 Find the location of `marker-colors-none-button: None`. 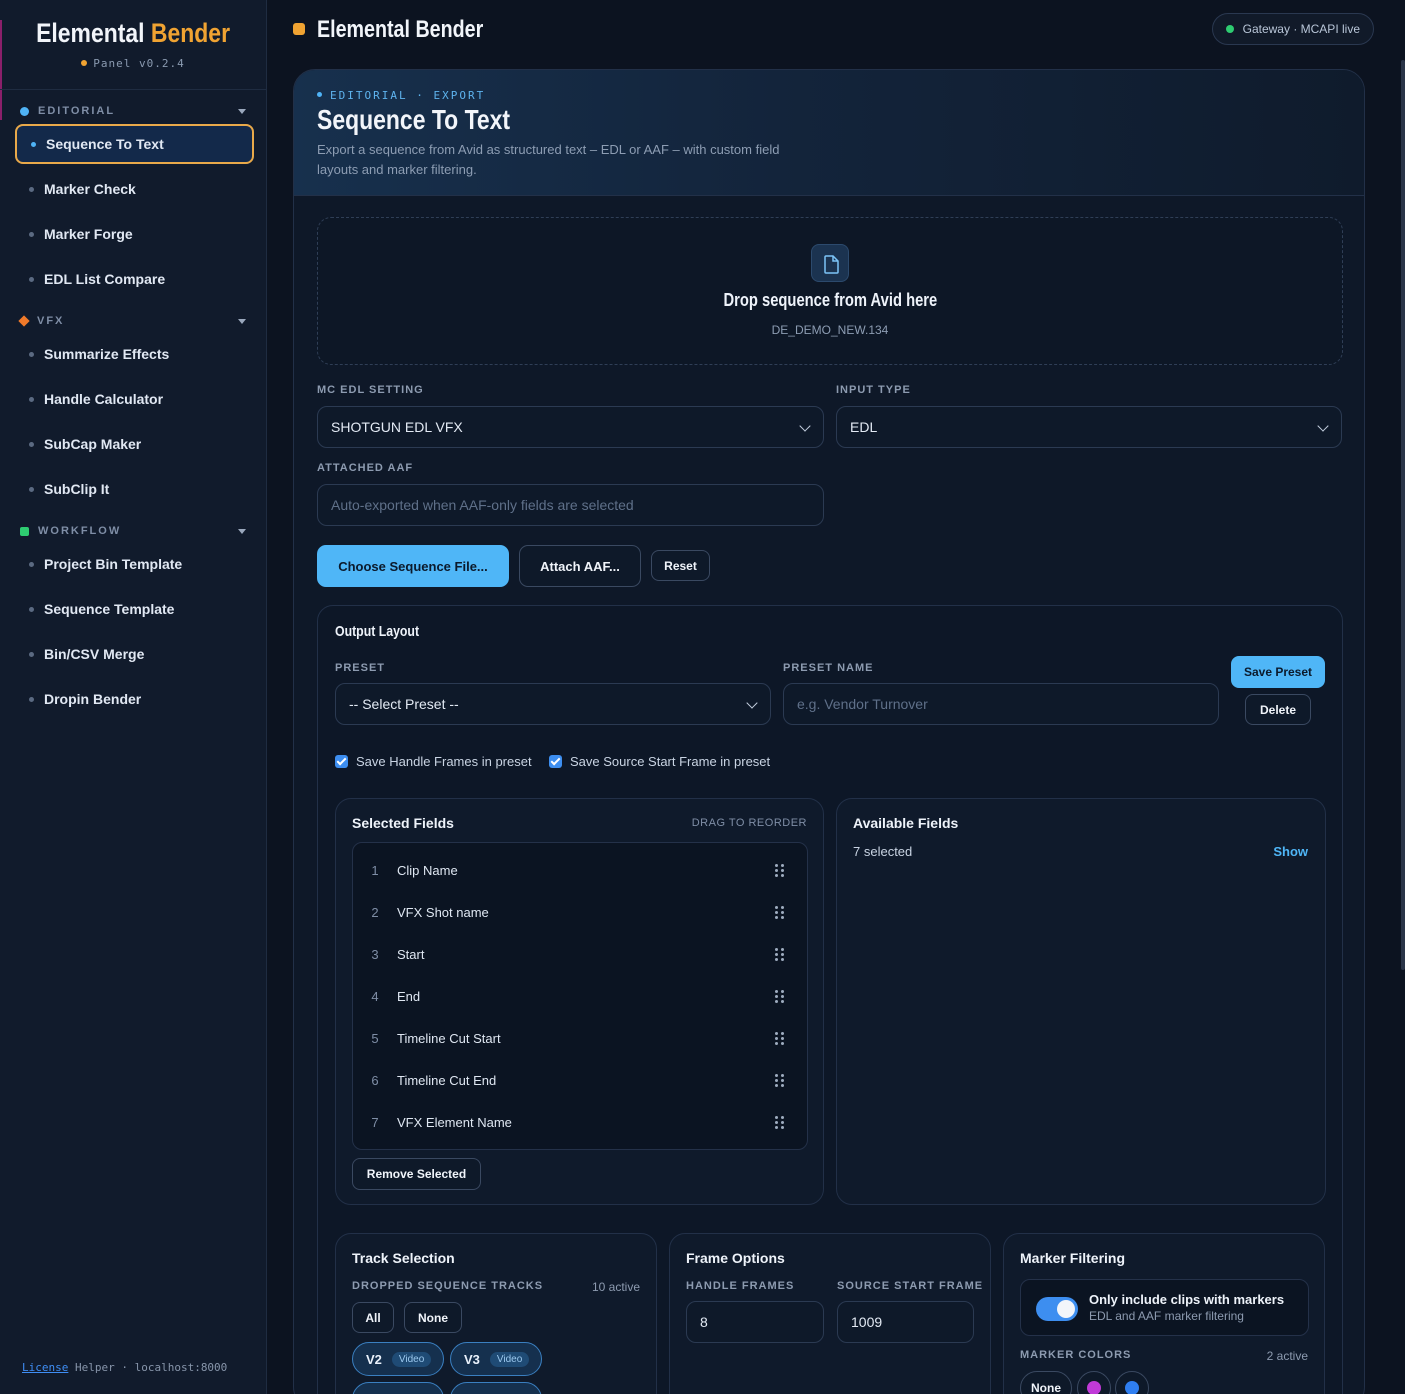

marker-colors-none-button: None is located at coordinates (1046, 1382).